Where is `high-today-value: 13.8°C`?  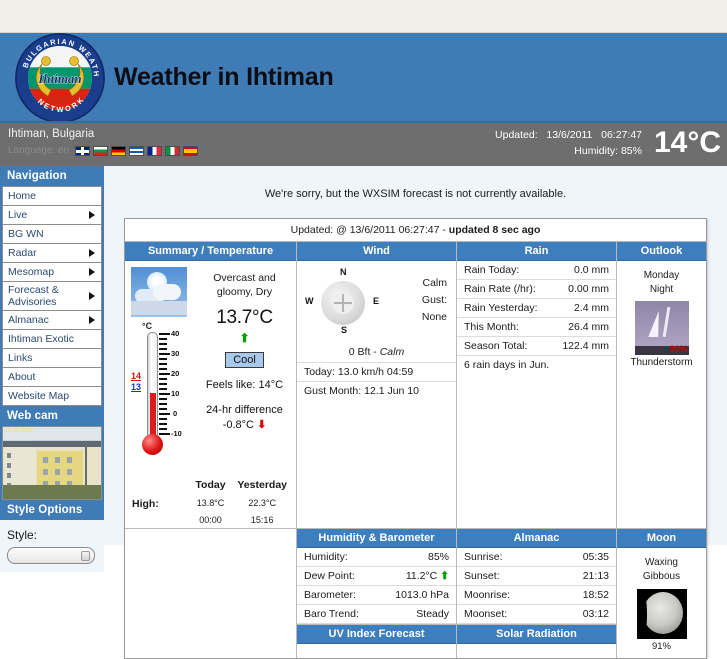
high-today-value: 13.8°C is located at coordinates (210, 503).